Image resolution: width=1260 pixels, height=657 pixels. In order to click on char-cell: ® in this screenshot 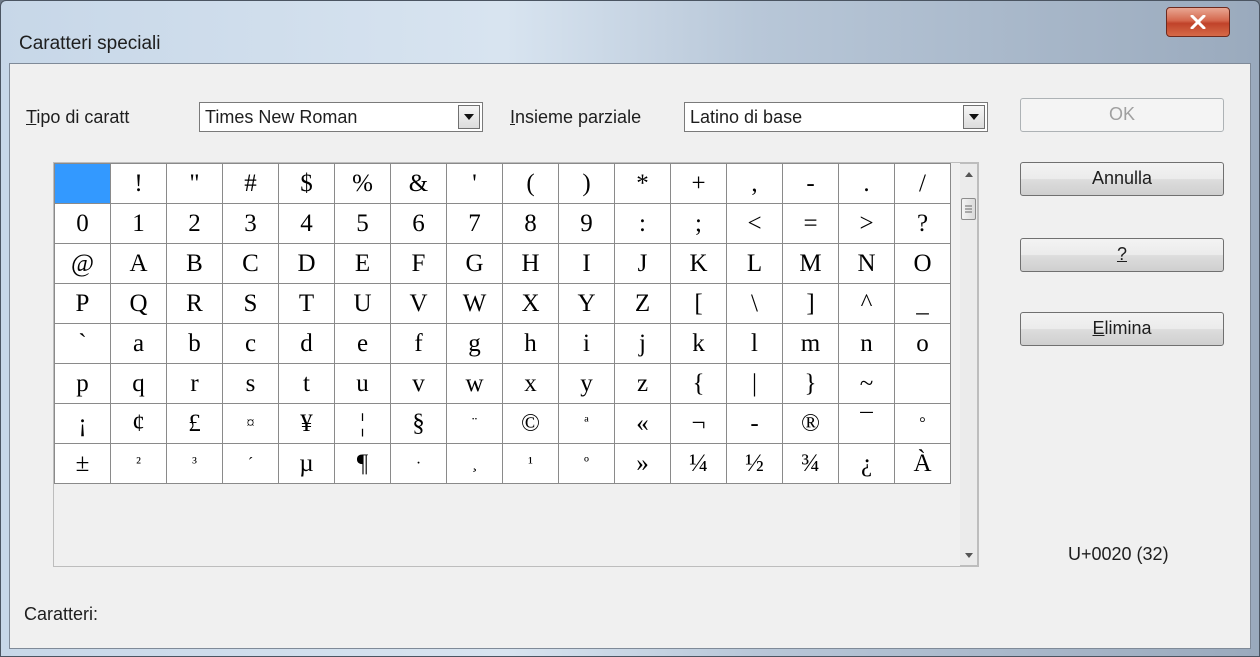, I will do `click(810, 423)`.